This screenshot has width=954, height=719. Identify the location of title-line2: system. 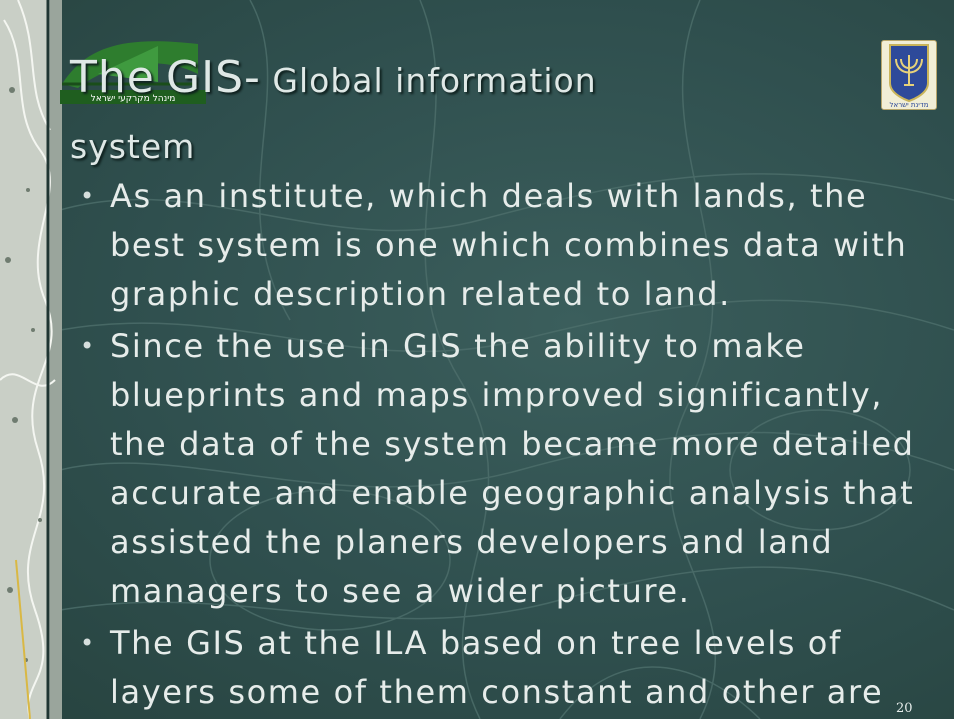
(133, 146).